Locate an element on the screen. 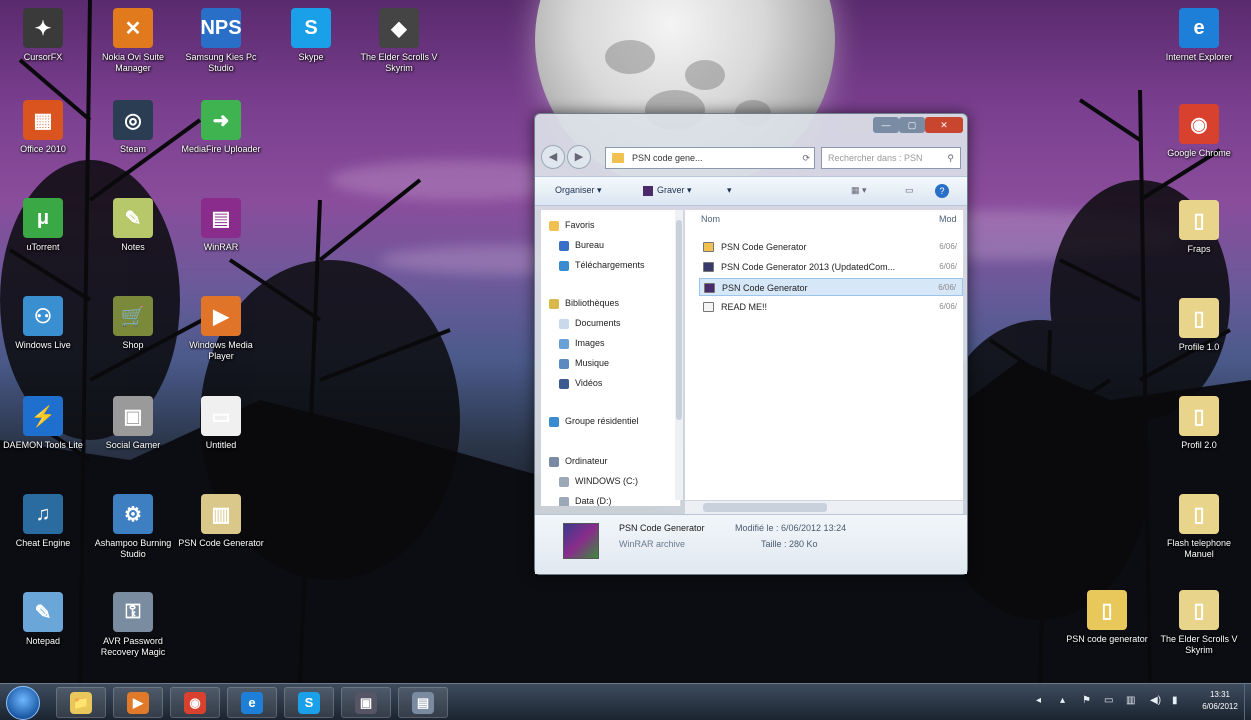  nav-item: Vidéos is located at coordinates (580, 383).